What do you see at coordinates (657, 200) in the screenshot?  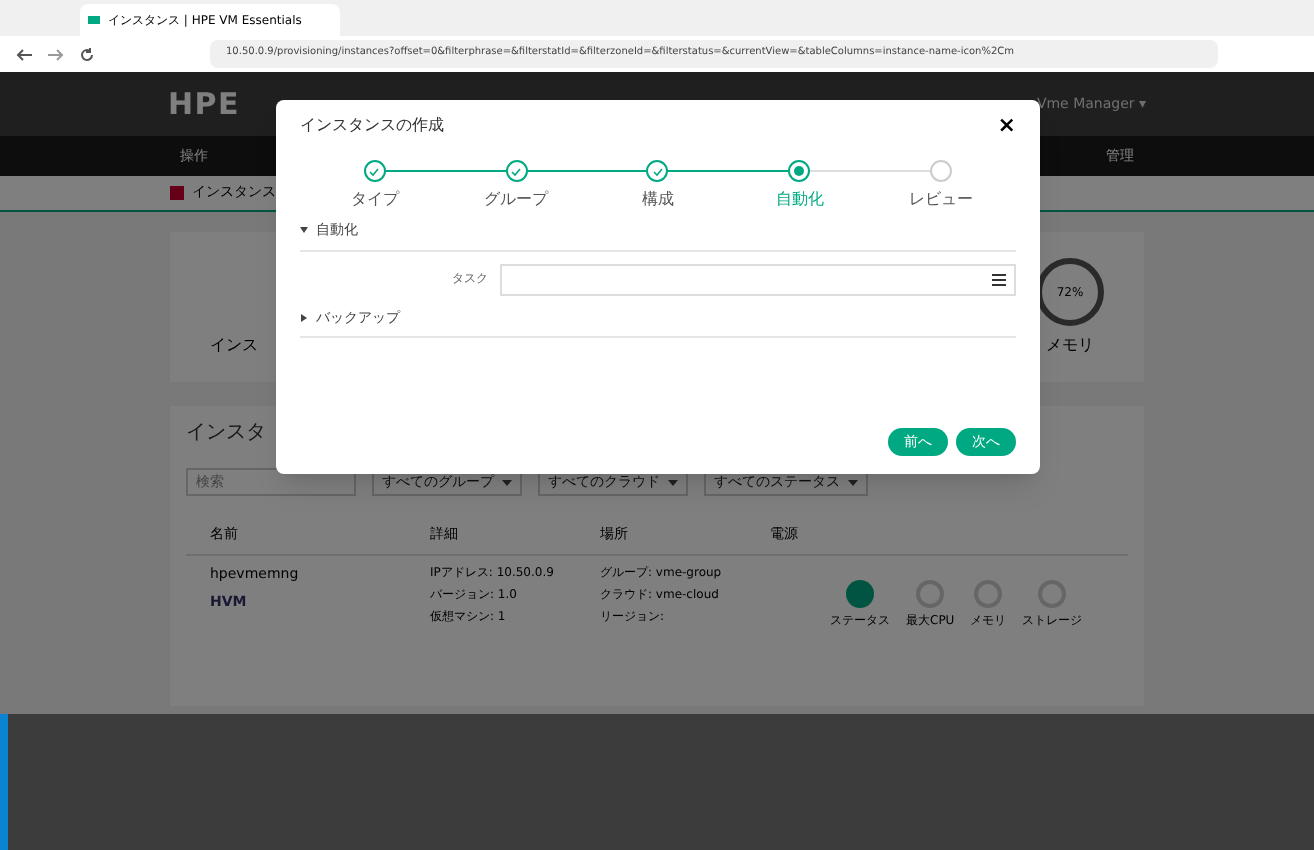 I see `step-label: 構成` at bounding box center [657, 200].